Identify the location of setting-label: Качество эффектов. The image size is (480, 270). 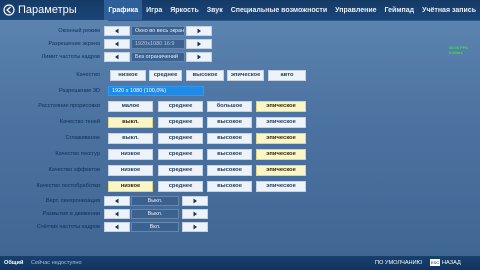
(74, 170).